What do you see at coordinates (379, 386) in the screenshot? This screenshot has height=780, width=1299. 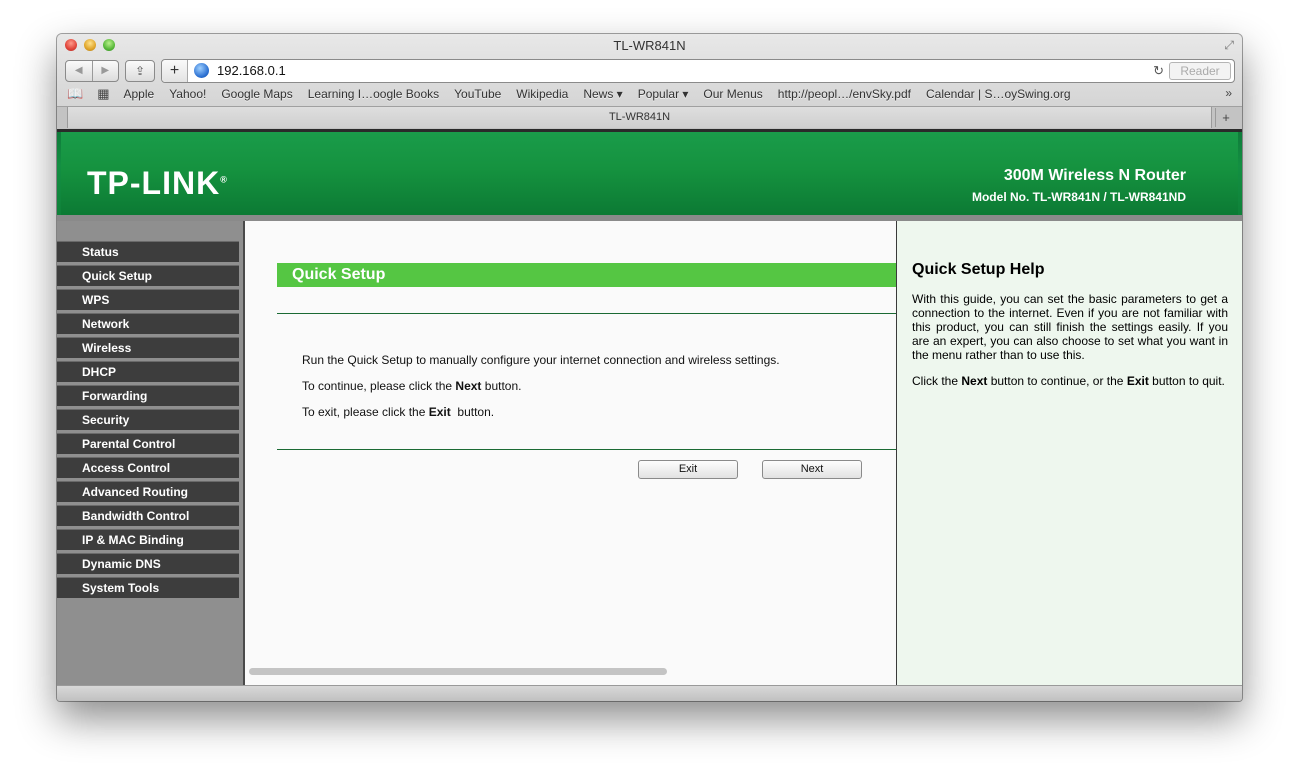 I see `continue-text-pre: To continue, please click the` at bounding box center [379, 386].